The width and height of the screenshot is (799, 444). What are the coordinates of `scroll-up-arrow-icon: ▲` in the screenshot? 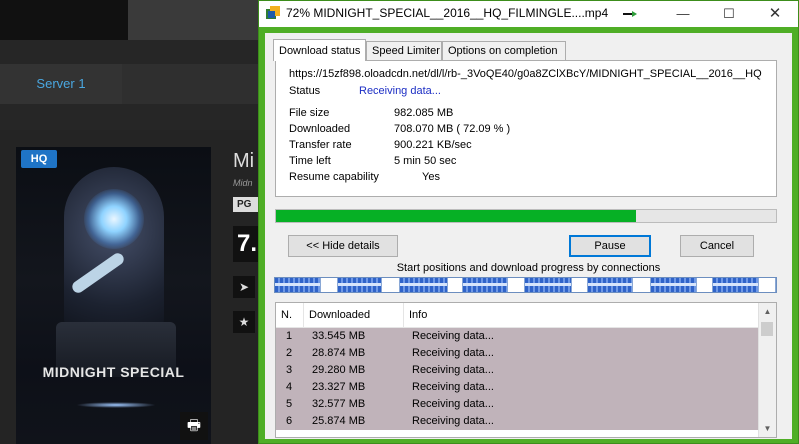 It's located at (767, 311).